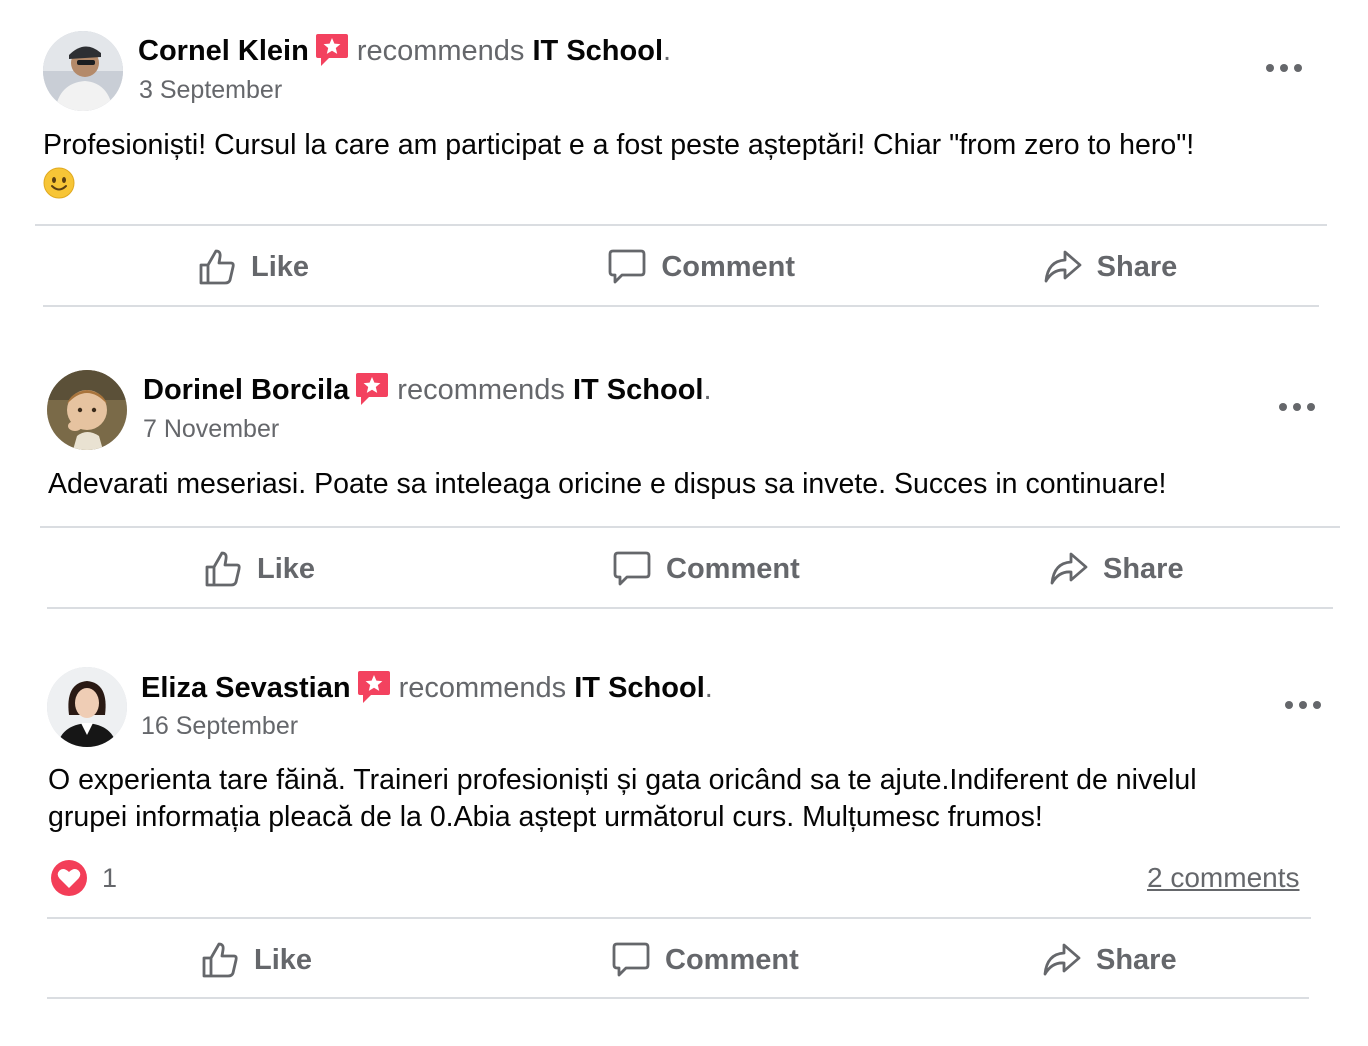 Image resolution: width=1368 pixels, height=1046 pixels. I want to click on post-date: 3 September, so click(210, 90).